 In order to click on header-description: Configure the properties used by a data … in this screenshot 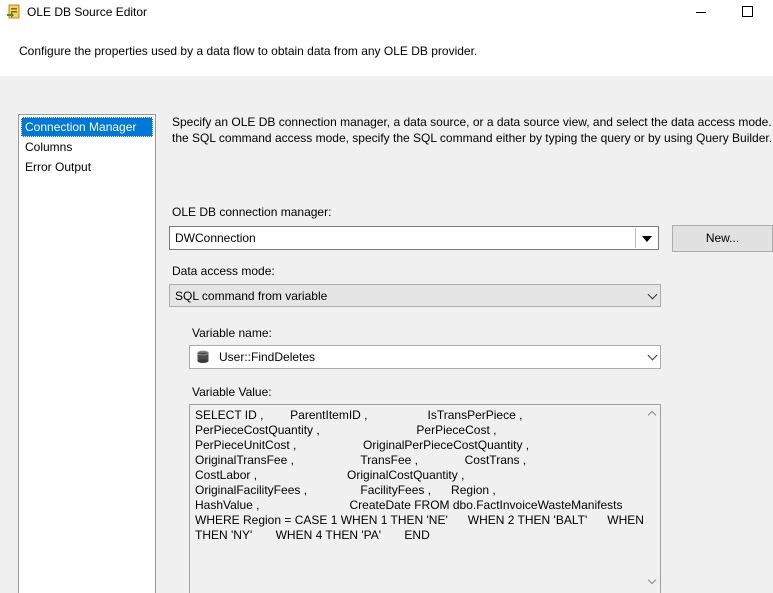, I will do `click(248, 51)`.